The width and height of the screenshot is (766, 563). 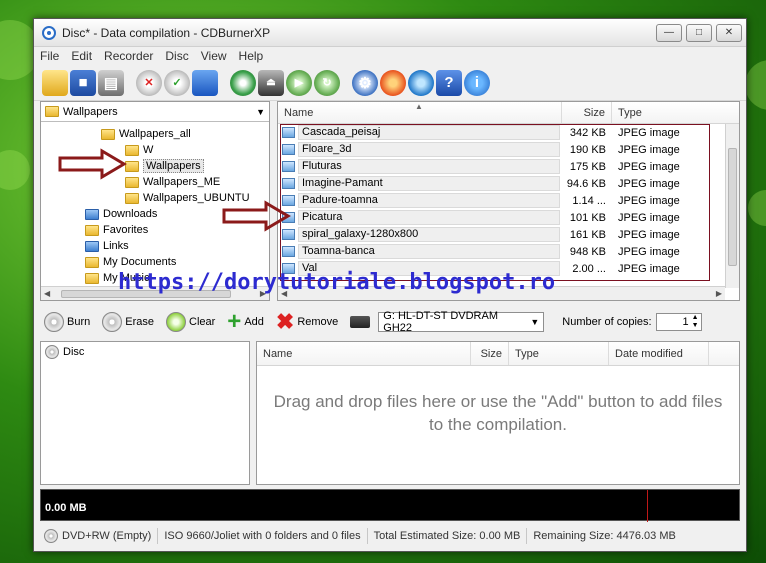 I want to click on print-icon: ▤, so click(x=111, y=82).